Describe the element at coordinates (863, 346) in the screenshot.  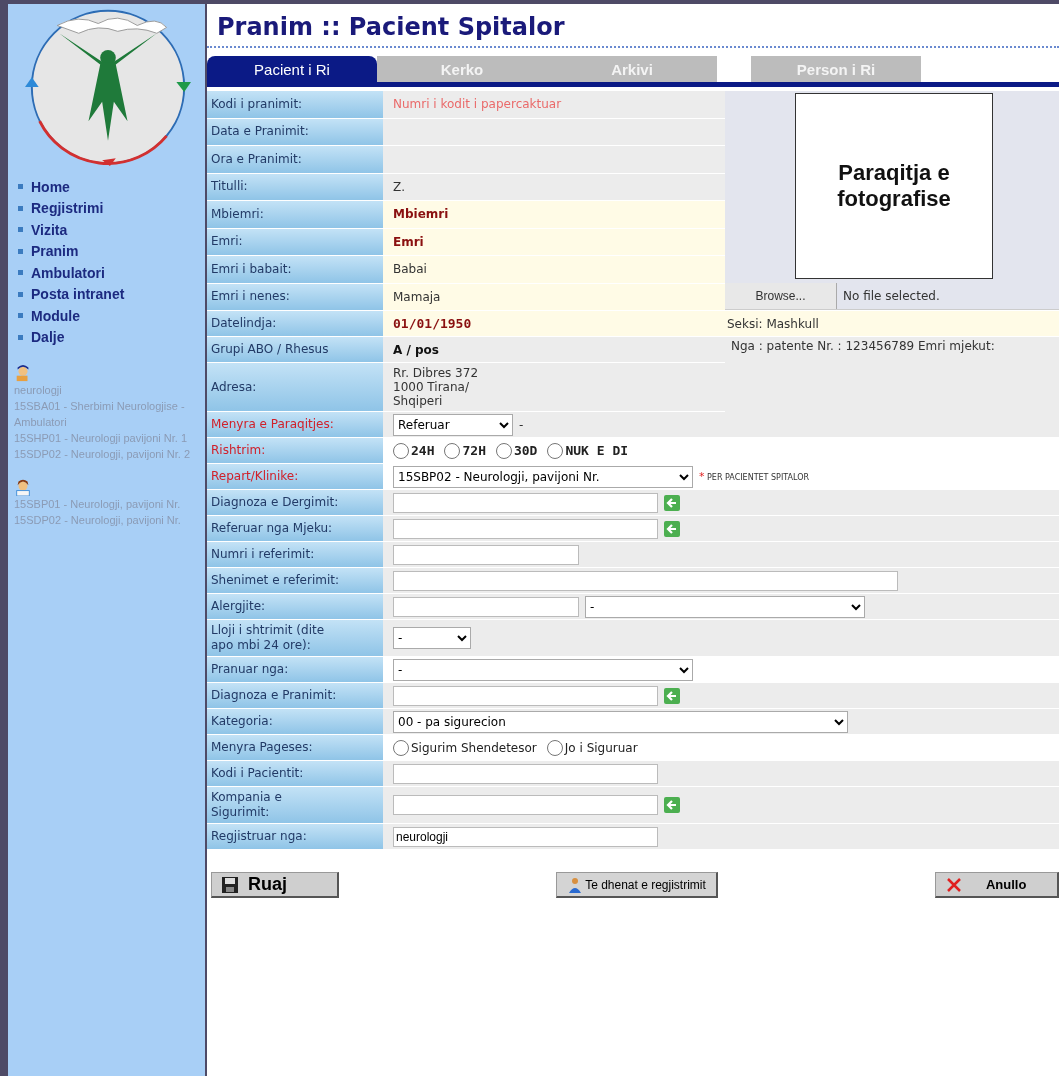
I see `document-text: Nga : patente Nr. : 123456789 Emri mjekut:` at that location.